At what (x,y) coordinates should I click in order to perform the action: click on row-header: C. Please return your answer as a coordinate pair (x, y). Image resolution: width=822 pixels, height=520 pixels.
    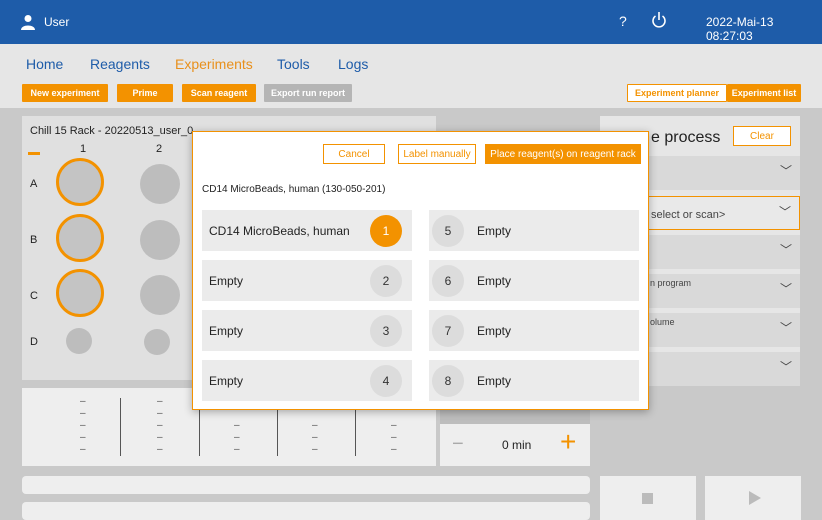
    Looking at the image, I should click on (34, 296).